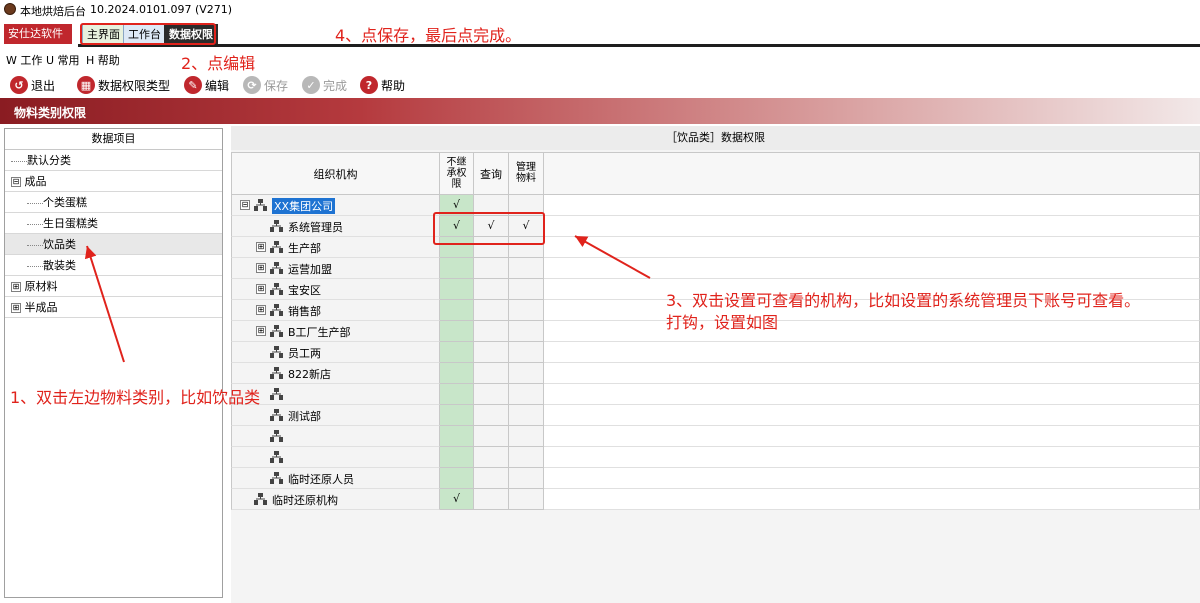 The image size is (1200, 603). I want to click on annotation-step4: 4、点保存，最后点完成。, so click(428, 35).